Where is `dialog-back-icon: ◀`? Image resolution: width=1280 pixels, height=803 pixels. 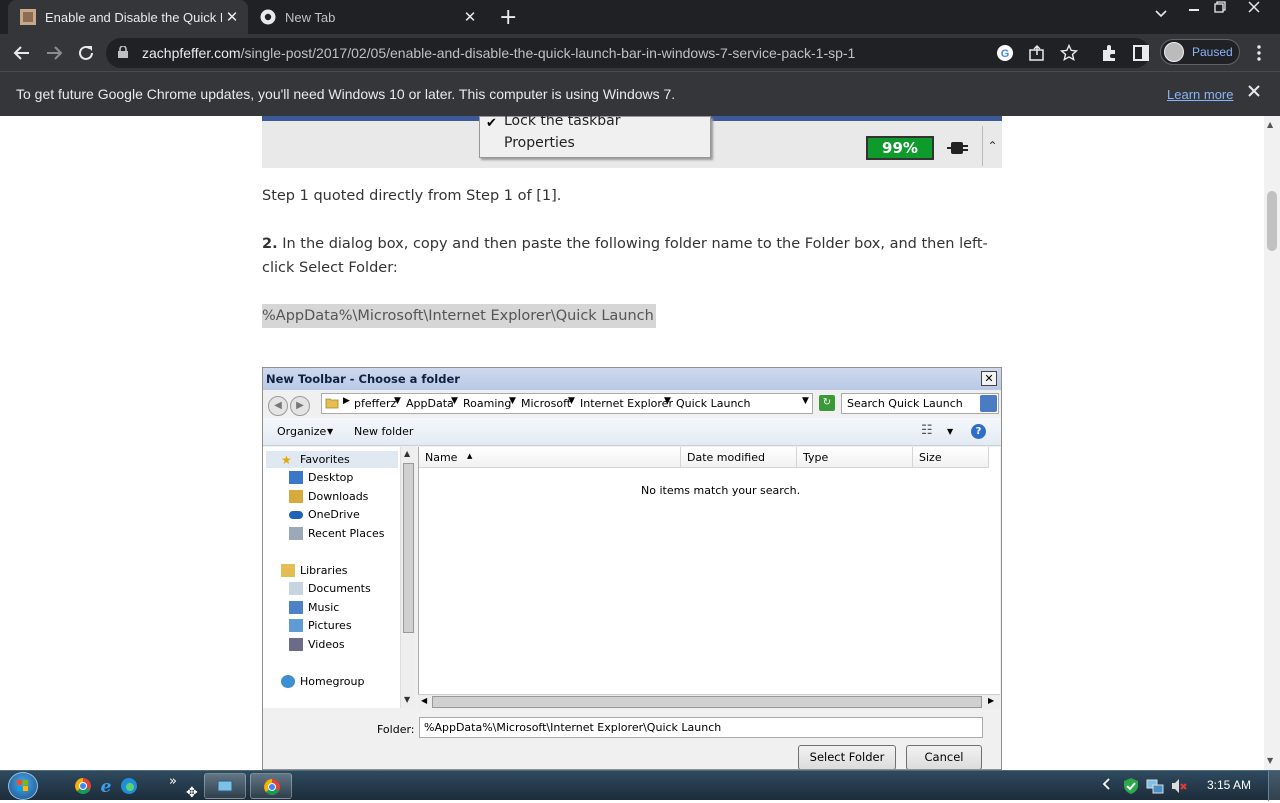
dialog-back-icon: ◀ is located at coordinates (278, 406).